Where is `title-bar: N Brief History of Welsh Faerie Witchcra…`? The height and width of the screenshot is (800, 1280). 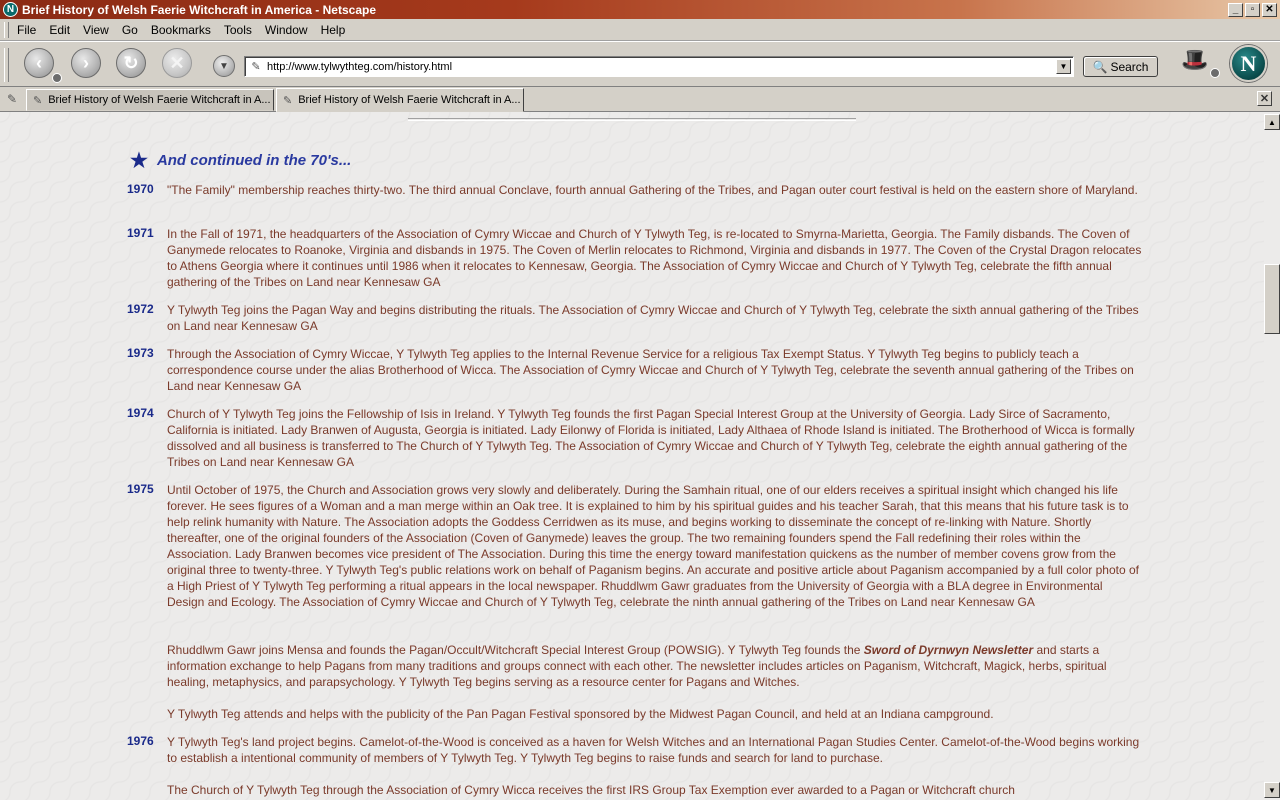 title-bar: N Brief History of Welsh Faerie Witchcra… is located at coordinates (640, 9).